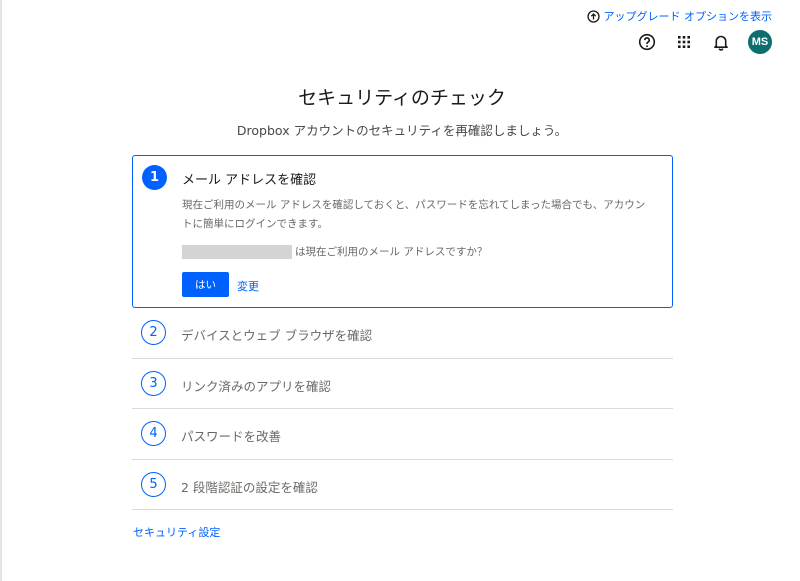 This screenshot has height=581, width=800. What do you see at coordinates (688, 16) in the screenshot?
I see `upgrade-options-label: アップグレード オプションを表示` at bounding box center [688, 16].